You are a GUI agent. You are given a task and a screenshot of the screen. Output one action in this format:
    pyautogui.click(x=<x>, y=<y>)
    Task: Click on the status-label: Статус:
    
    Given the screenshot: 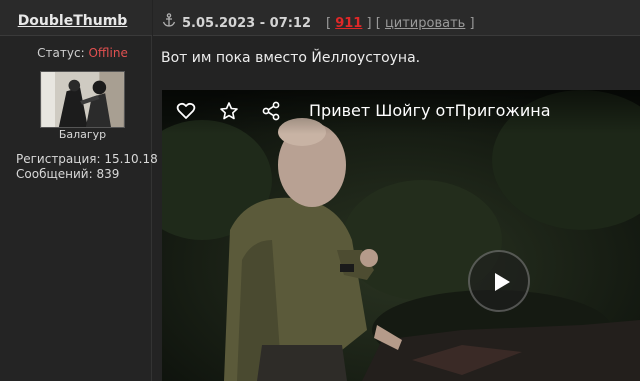 What is the action you would take?
    pyautogui.click(x=61, y=53)
    